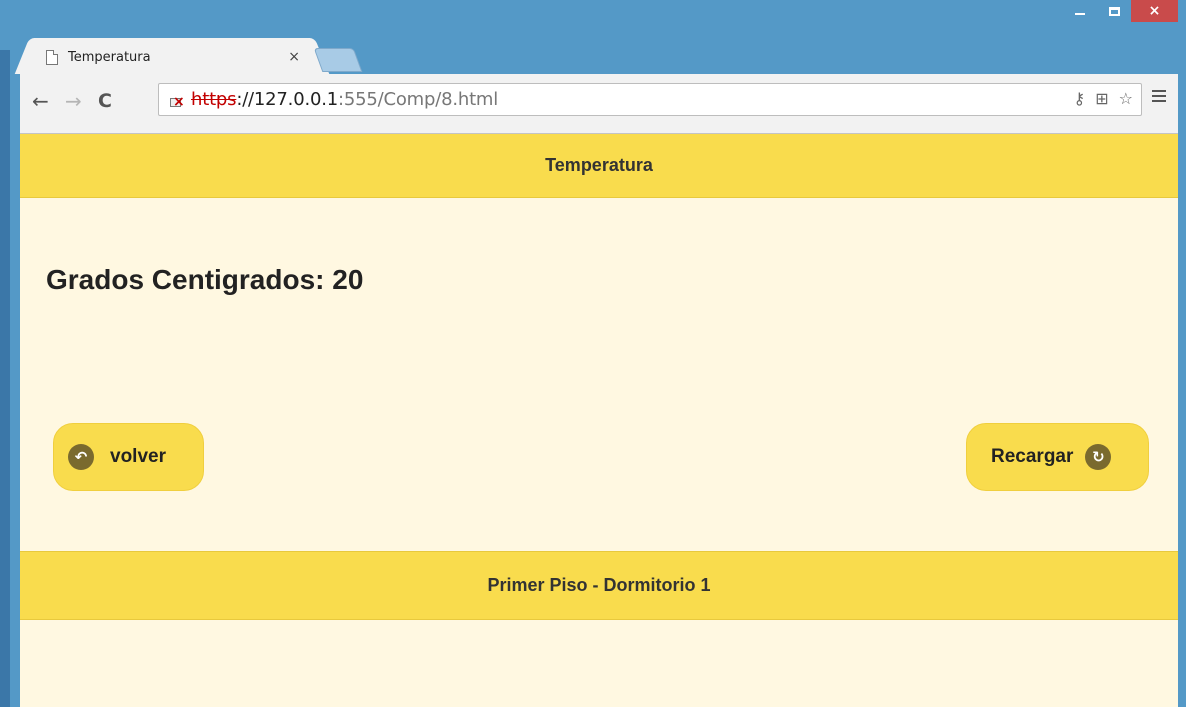  What do you see at coordinates (172, 56) in the screenshot?
I see `browser-tab: Temperatura ×` at bounding box center [172, 56].